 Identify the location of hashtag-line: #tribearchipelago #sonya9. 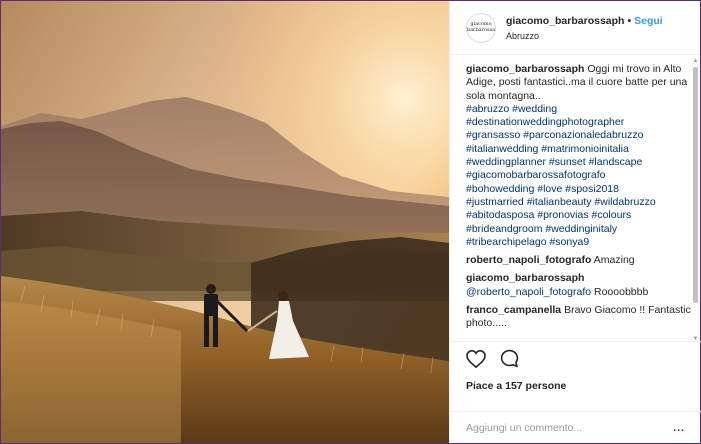
(580, 242).